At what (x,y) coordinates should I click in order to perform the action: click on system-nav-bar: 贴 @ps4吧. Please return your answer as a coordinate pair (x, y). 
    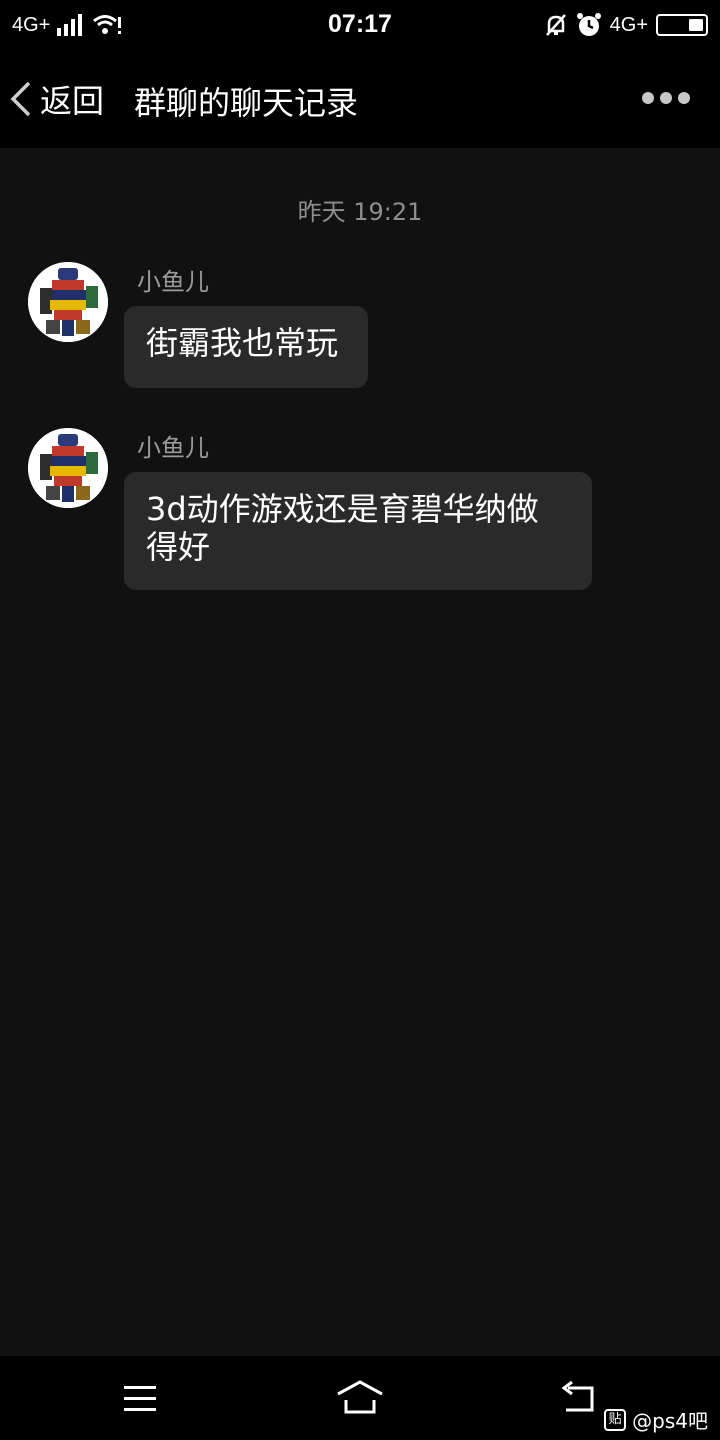
    Looking at the image, I should click on (360, 1398).